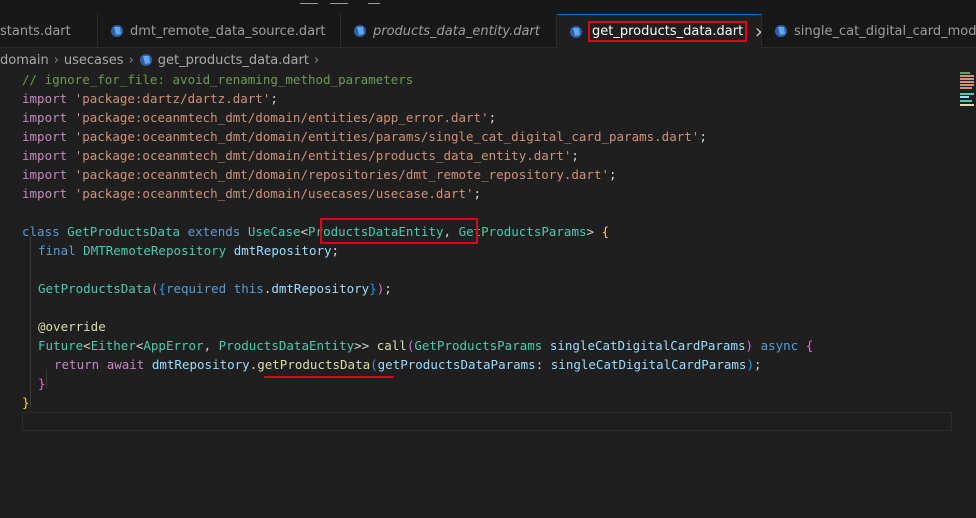  Describe the element at coordinates (668, 31) in the screenshot. I see `tab-label: get_products_data.dart` at that location.